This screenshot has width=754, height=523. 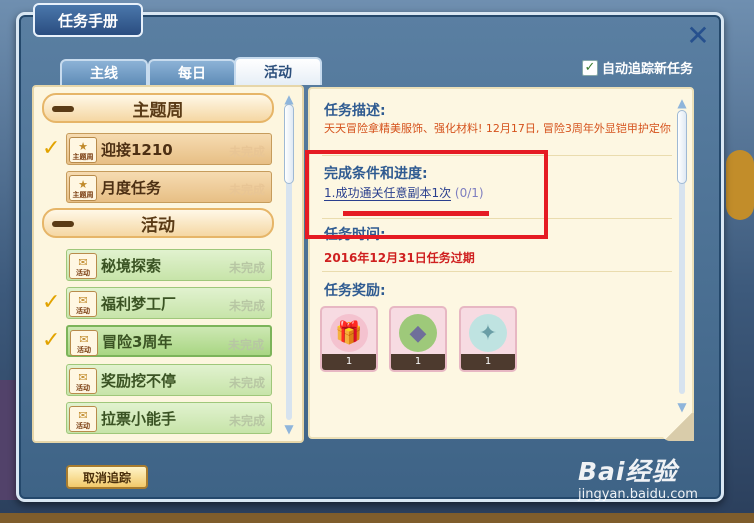 What do you see at coordinates (682, 255) in the screenshot?
I see `detail-scrollbar: ▲ ▼` at bounding box center [682, 255].